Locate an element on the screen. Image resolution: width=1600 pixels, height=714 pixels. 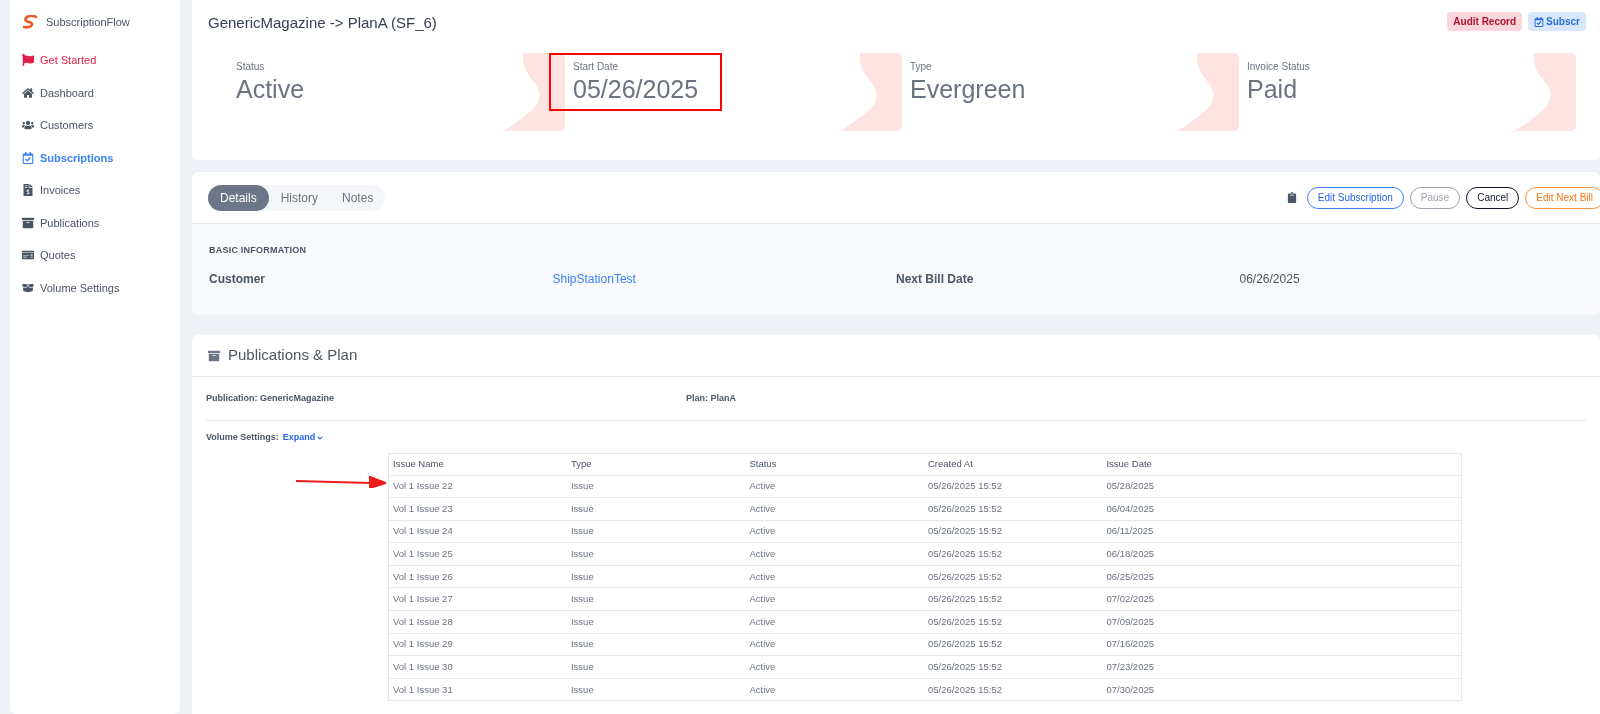
table-cell: Vol 1 Issue 22 is located at coordinates (477, 486).